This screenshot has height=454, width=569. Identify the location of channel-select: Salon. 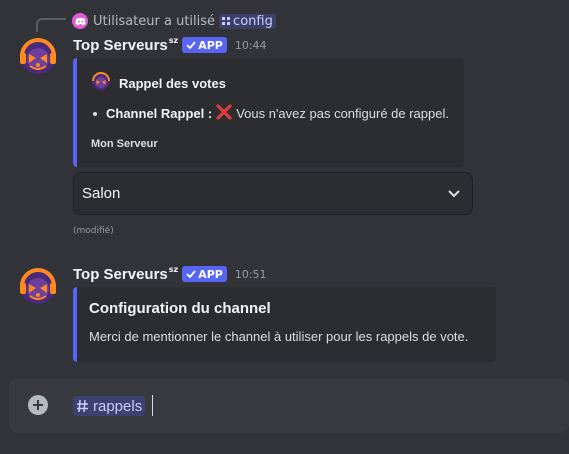
(273, 193).